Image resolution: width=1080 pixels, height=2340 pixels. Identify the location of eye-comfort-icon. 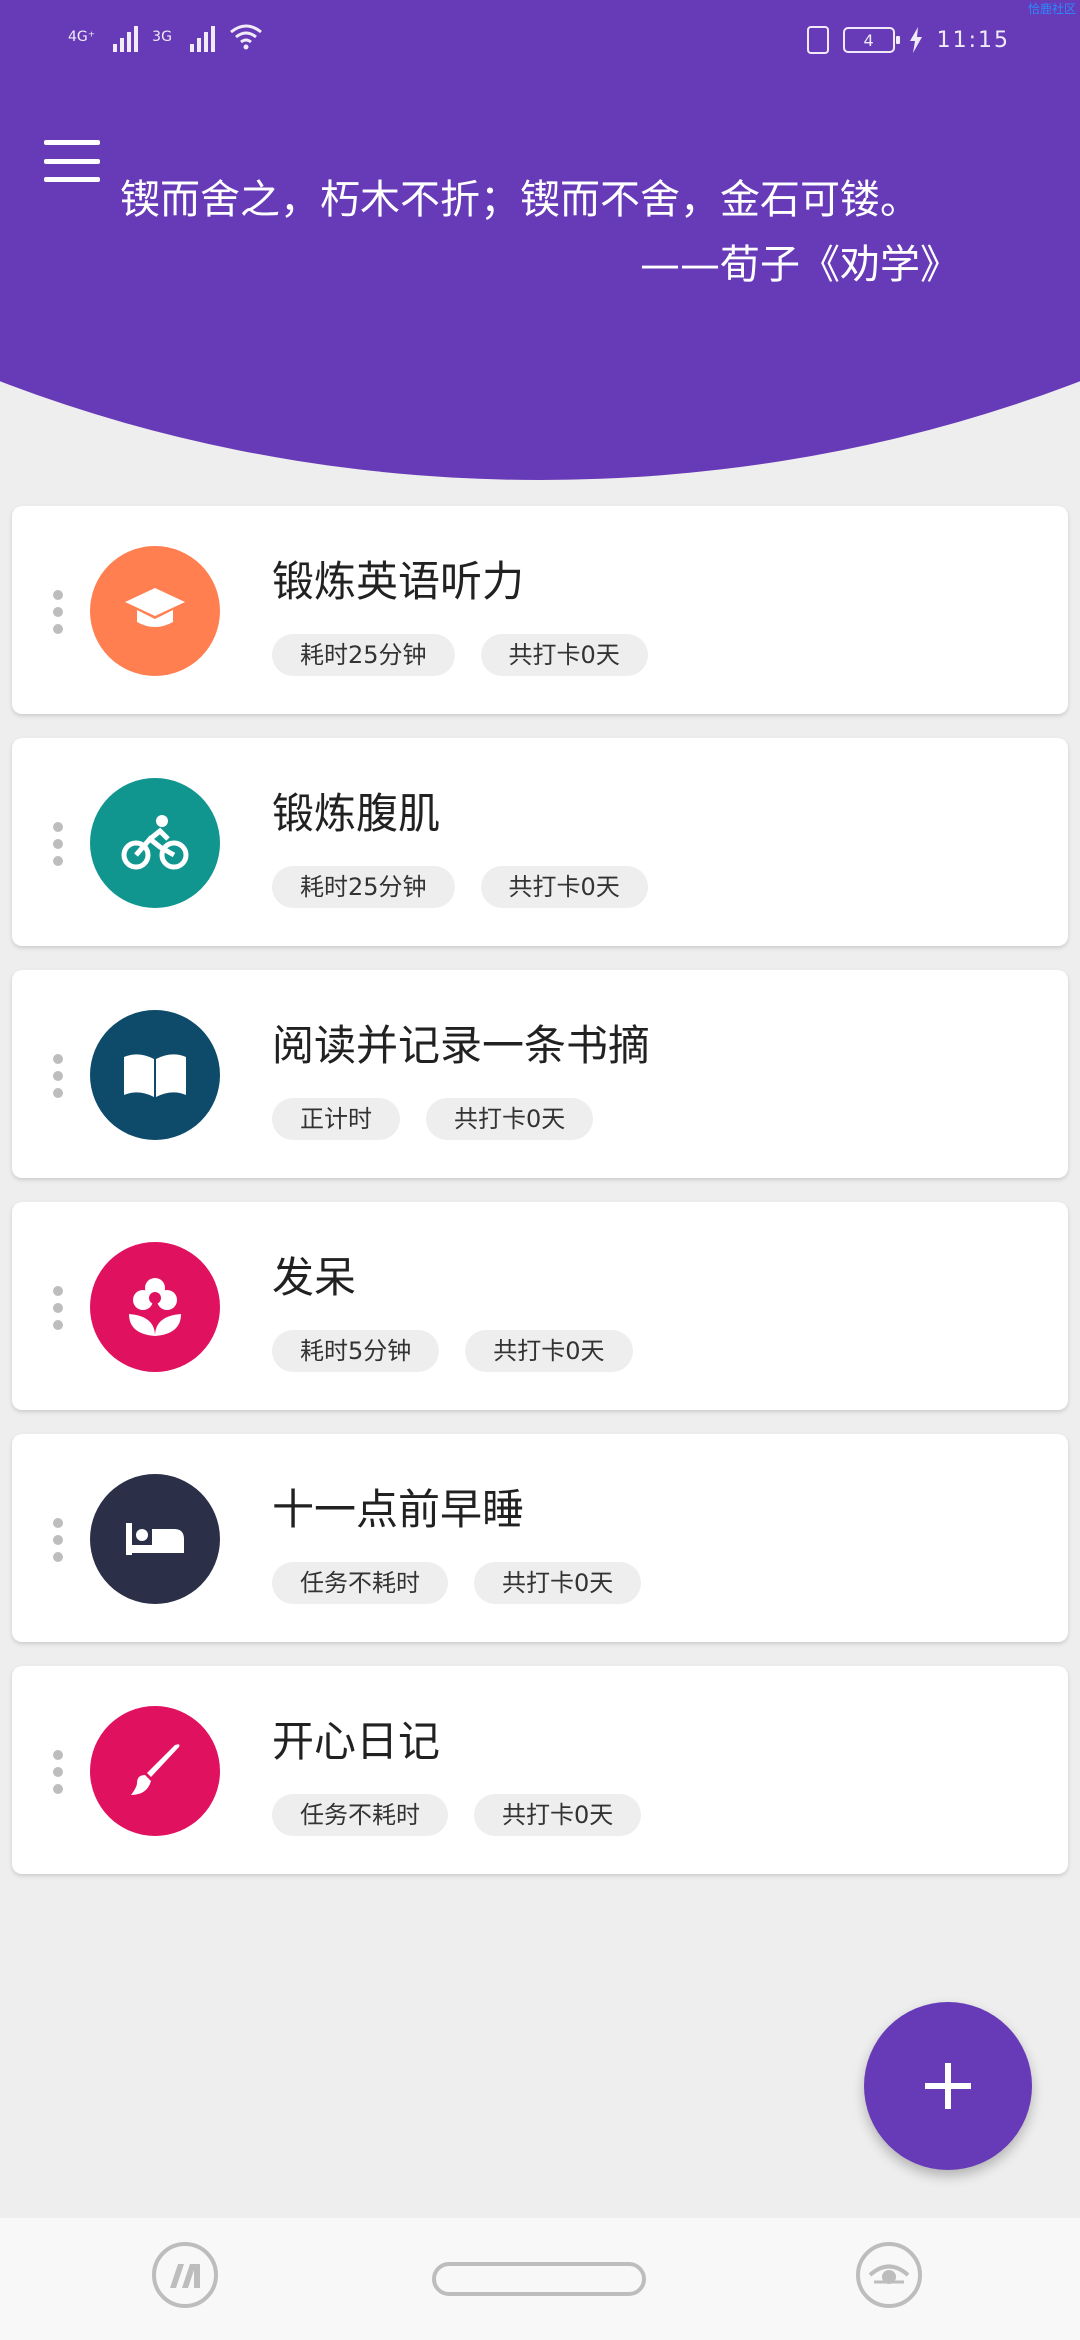
(889, 2275).